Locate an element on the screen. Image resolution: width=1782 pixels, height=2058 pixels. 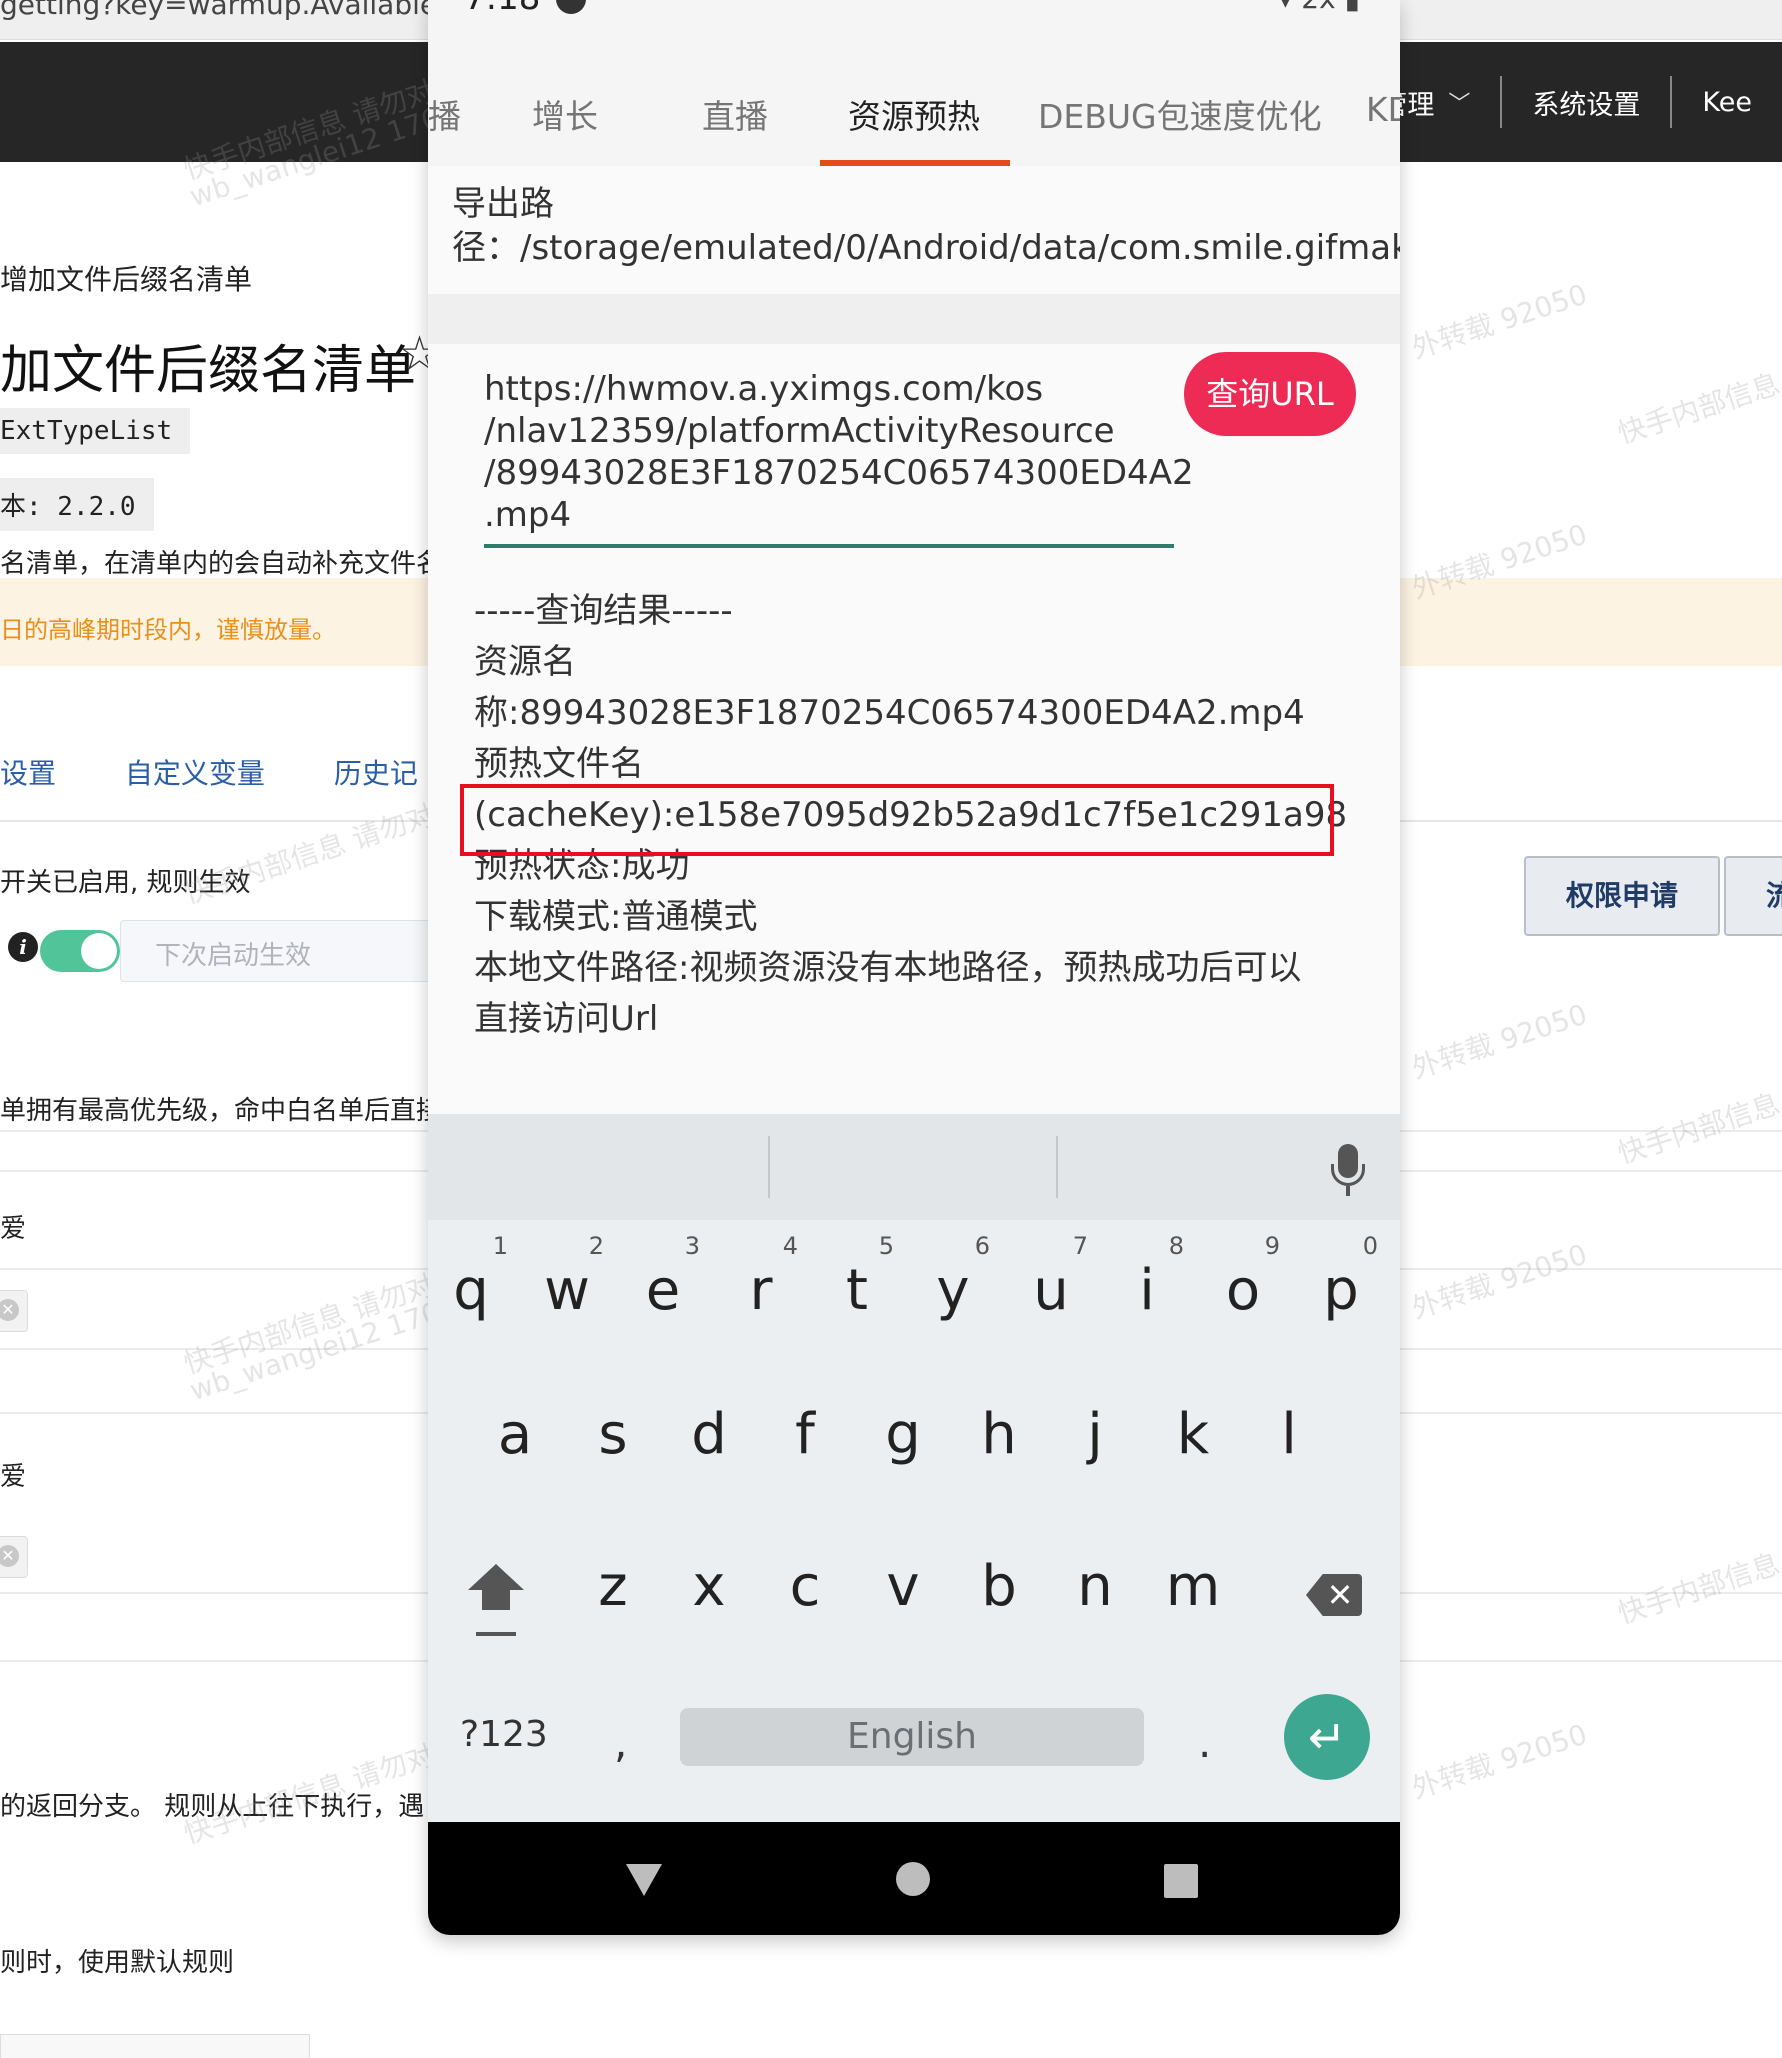
nav-home-icon is located at coordinates (913, 1879).